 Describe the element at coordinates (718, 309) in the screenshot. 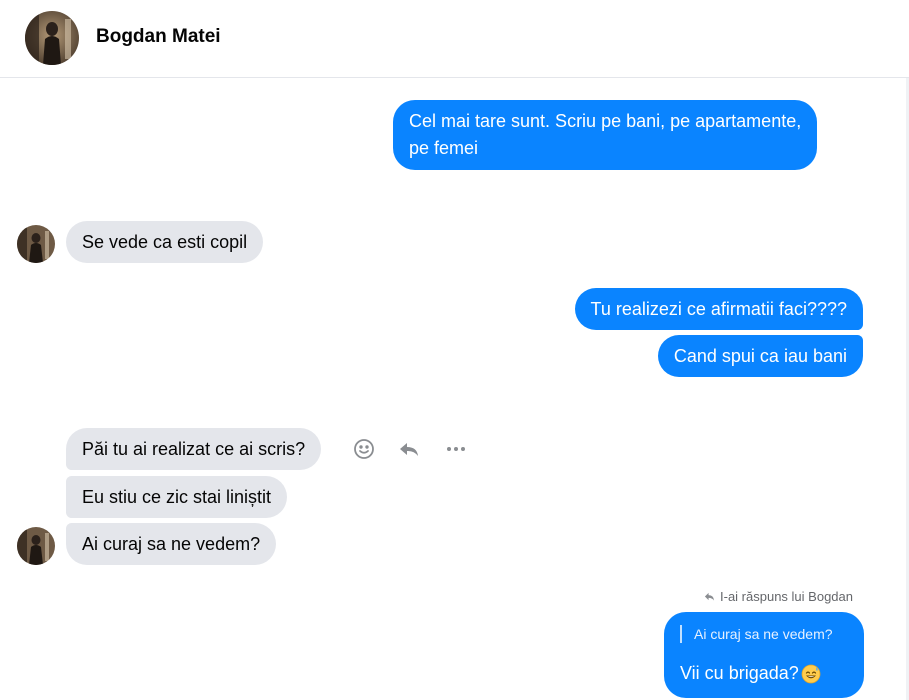

I see `message-bubble-outgoing: Tu realizezi ce afirmatii faci????` at that location.